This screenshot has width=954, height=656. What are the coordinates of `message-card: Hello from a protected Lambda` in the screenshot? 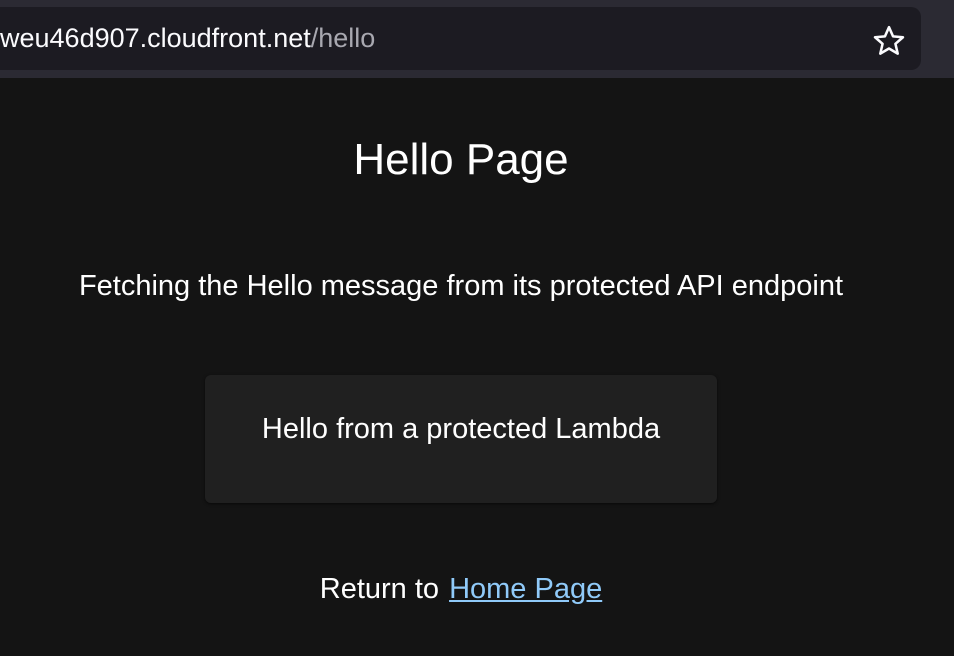 It's located at (461, 439).